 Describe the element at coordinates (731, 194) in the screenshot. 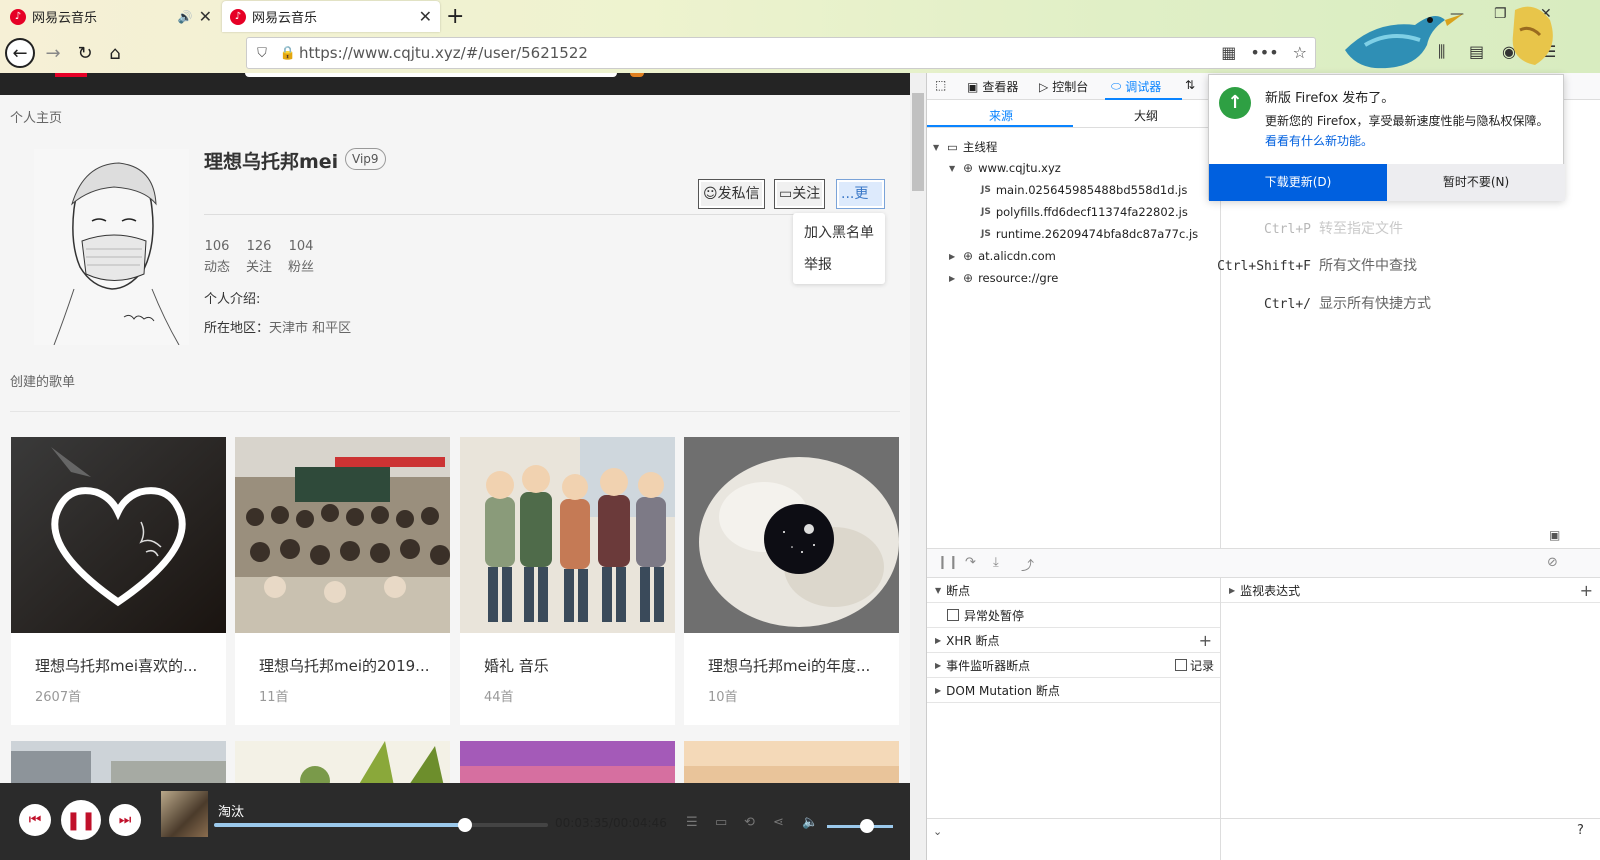

I see `send-message-button: ☺发私信` at that location.